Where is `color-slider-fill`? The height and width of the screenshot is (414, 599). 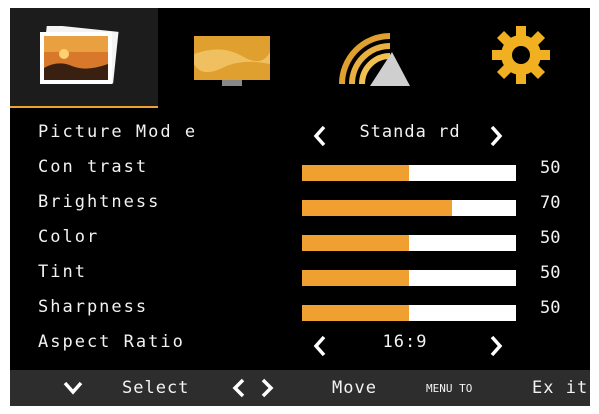
color-slider-fill is located at coordinates (355, 243).